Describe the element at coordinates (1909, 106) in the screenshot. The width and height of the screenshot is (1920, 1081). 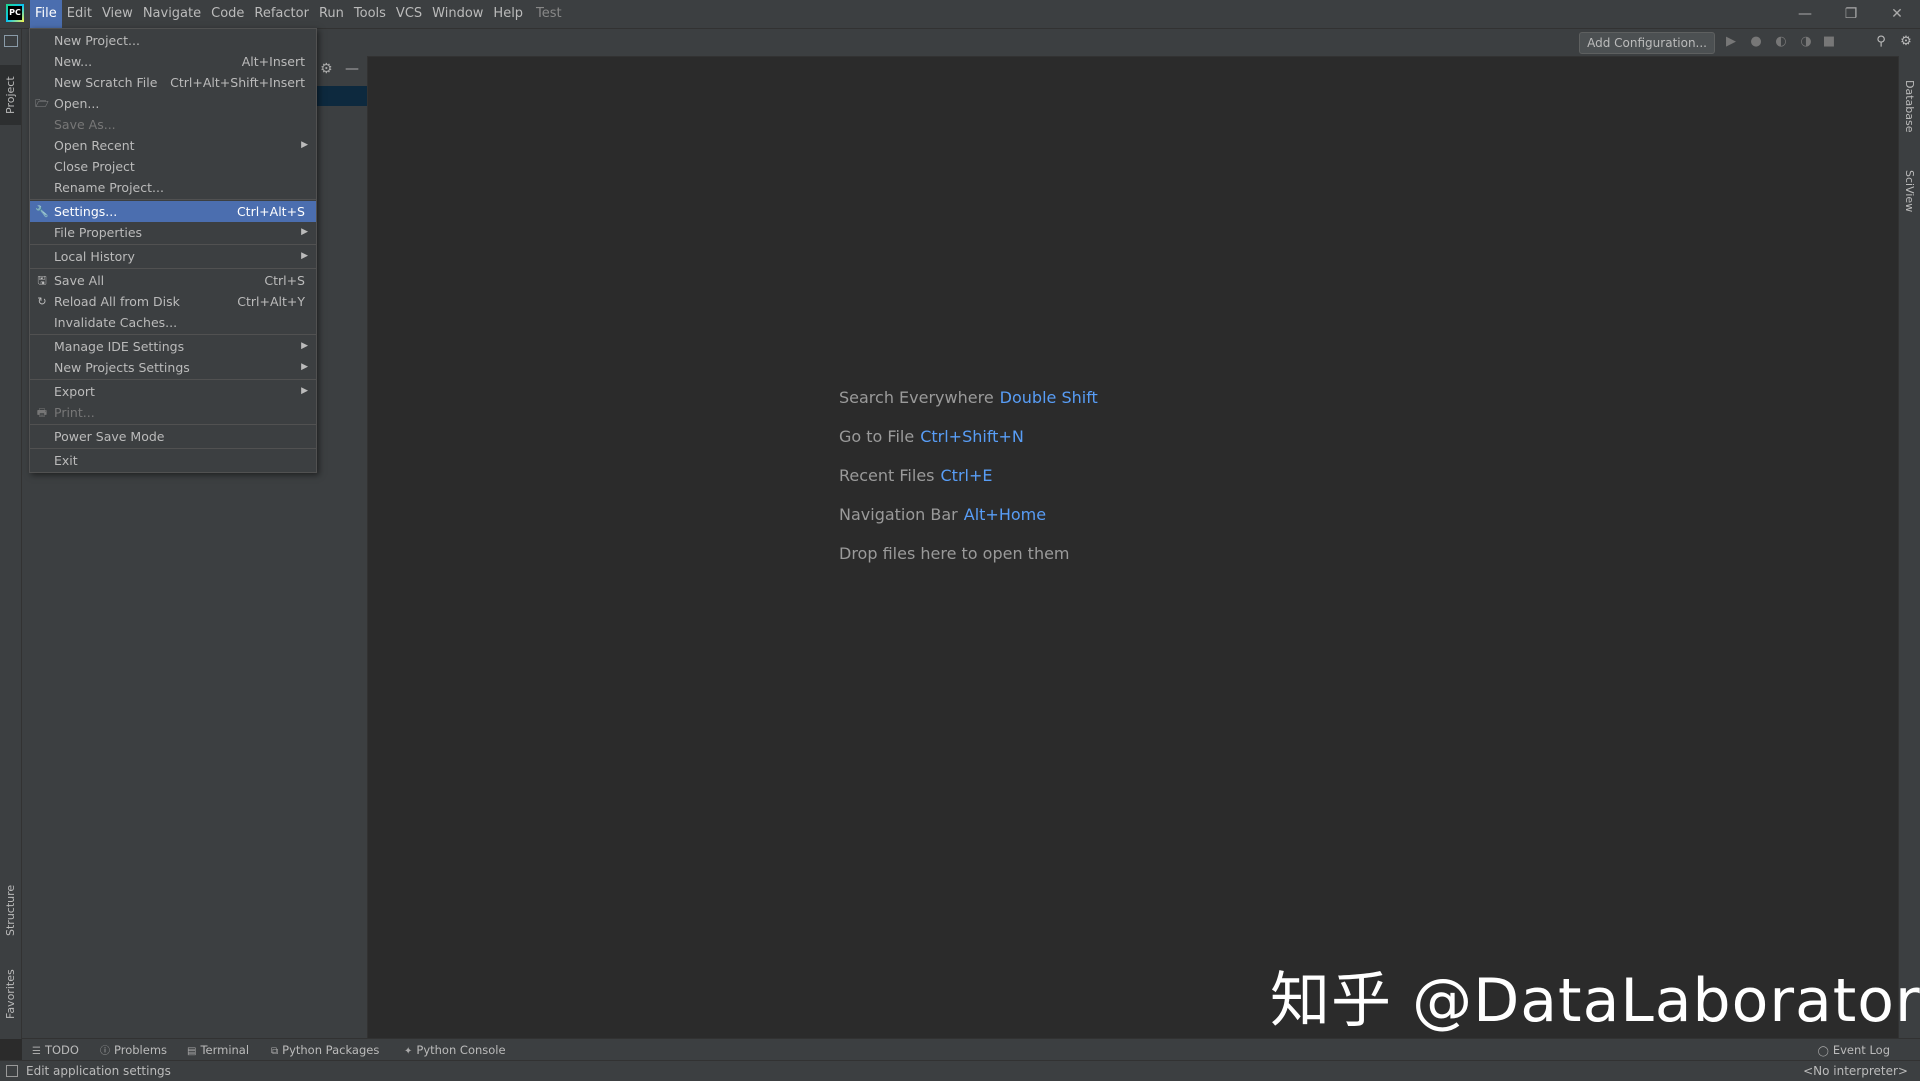
I see `tab-database: Database` at that location.